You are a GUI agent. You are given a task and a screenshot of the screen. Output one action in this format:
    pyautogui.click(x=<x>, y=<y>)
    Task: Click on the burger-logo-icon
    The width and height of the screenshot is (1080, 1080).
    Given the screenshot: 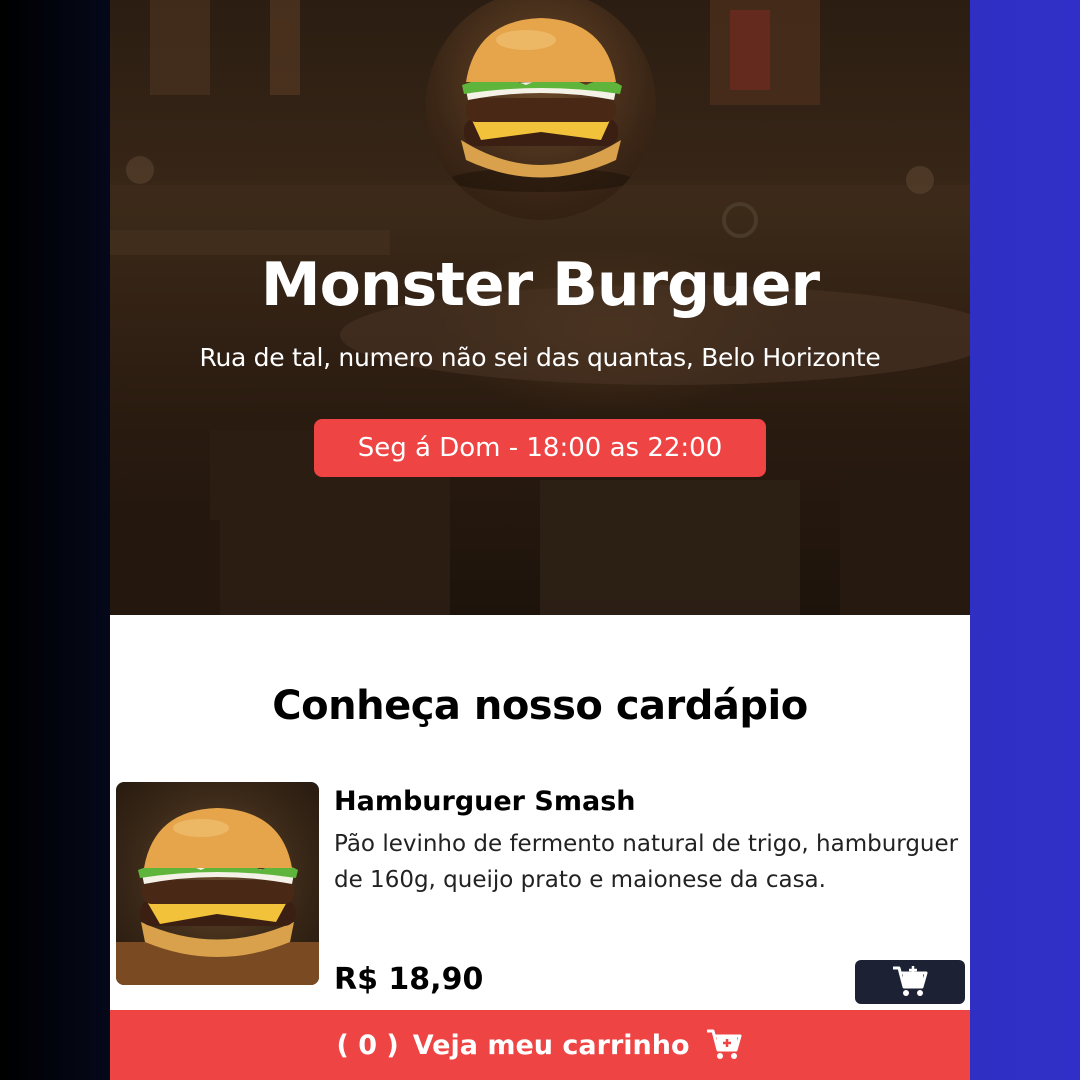 What is the action you would take?
    pyautogui.click(x=541, y=110)
    